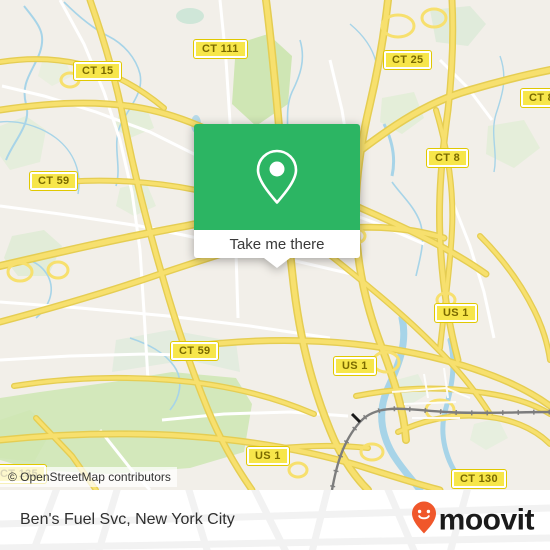  What do you see at coordinates (424, 520) in the screenshot?
I see `moovit-smiley-pin-icon` at bounding box center [424, 520].